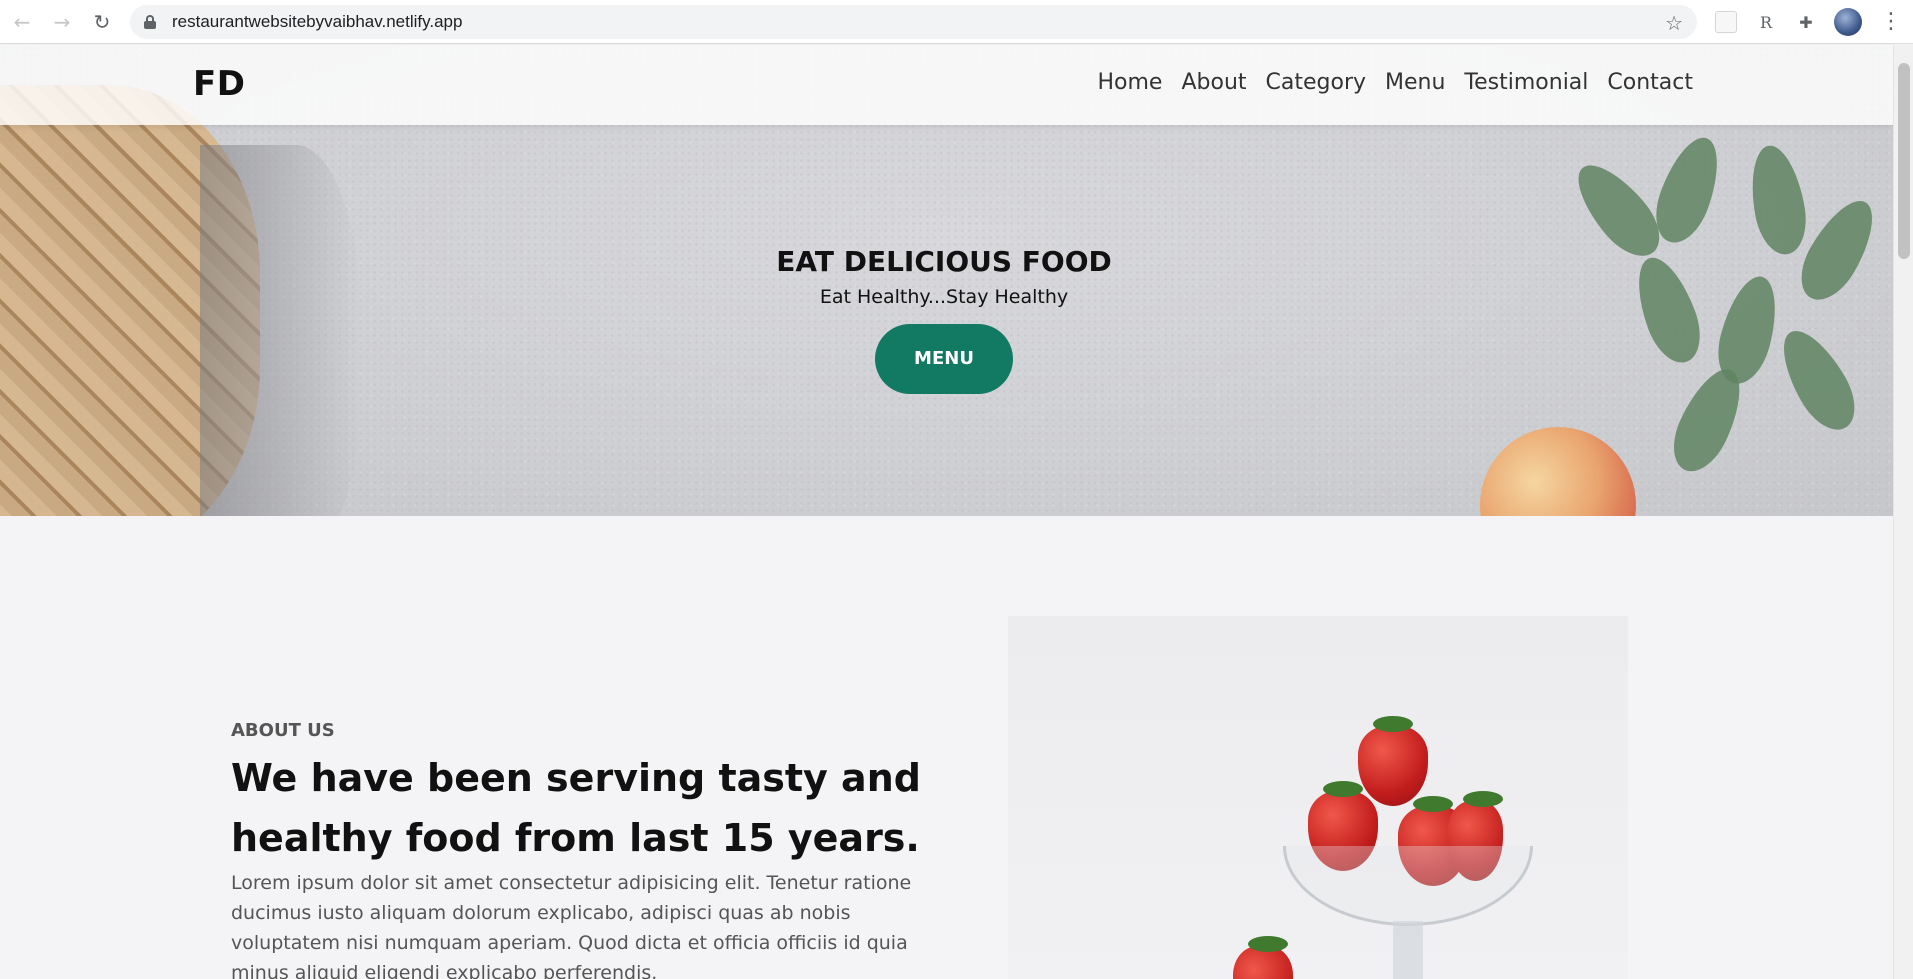 This screenshot has height=979, width=1913. What do you see at coordinates (283, 730) in the screenshot?
I see `about-kicker: ABOUT US` at bounding box center [283, 730].